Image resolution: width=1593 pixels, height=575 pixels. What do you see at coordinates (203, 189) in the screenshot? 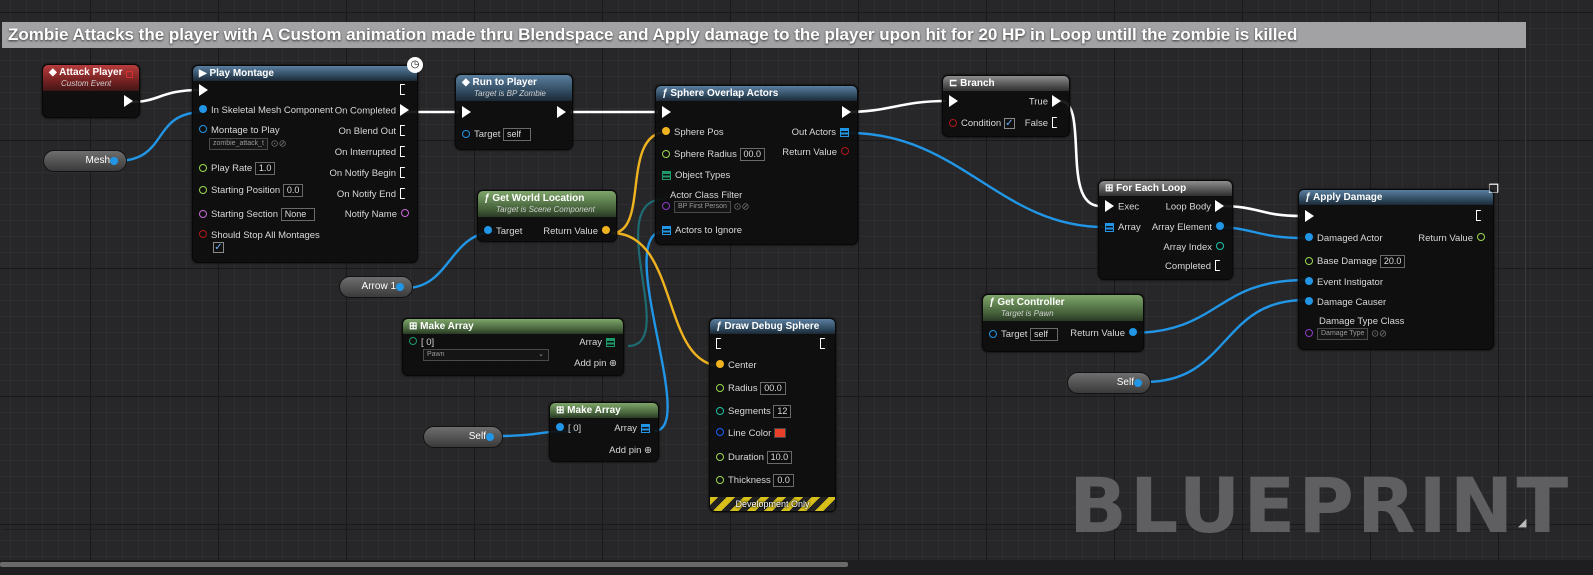
I see `starting-position-pin` at bounding box center [203, 189].